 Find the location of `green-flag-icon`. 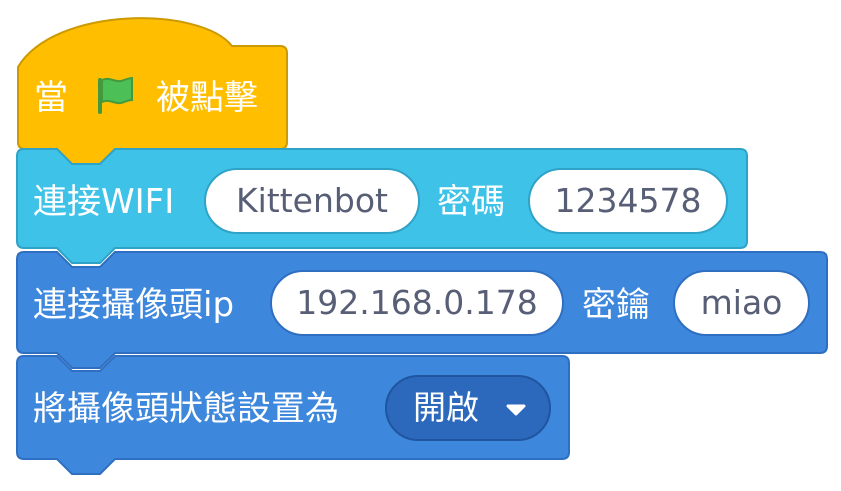

green-flag-icon is located at coordinates (115, 95).